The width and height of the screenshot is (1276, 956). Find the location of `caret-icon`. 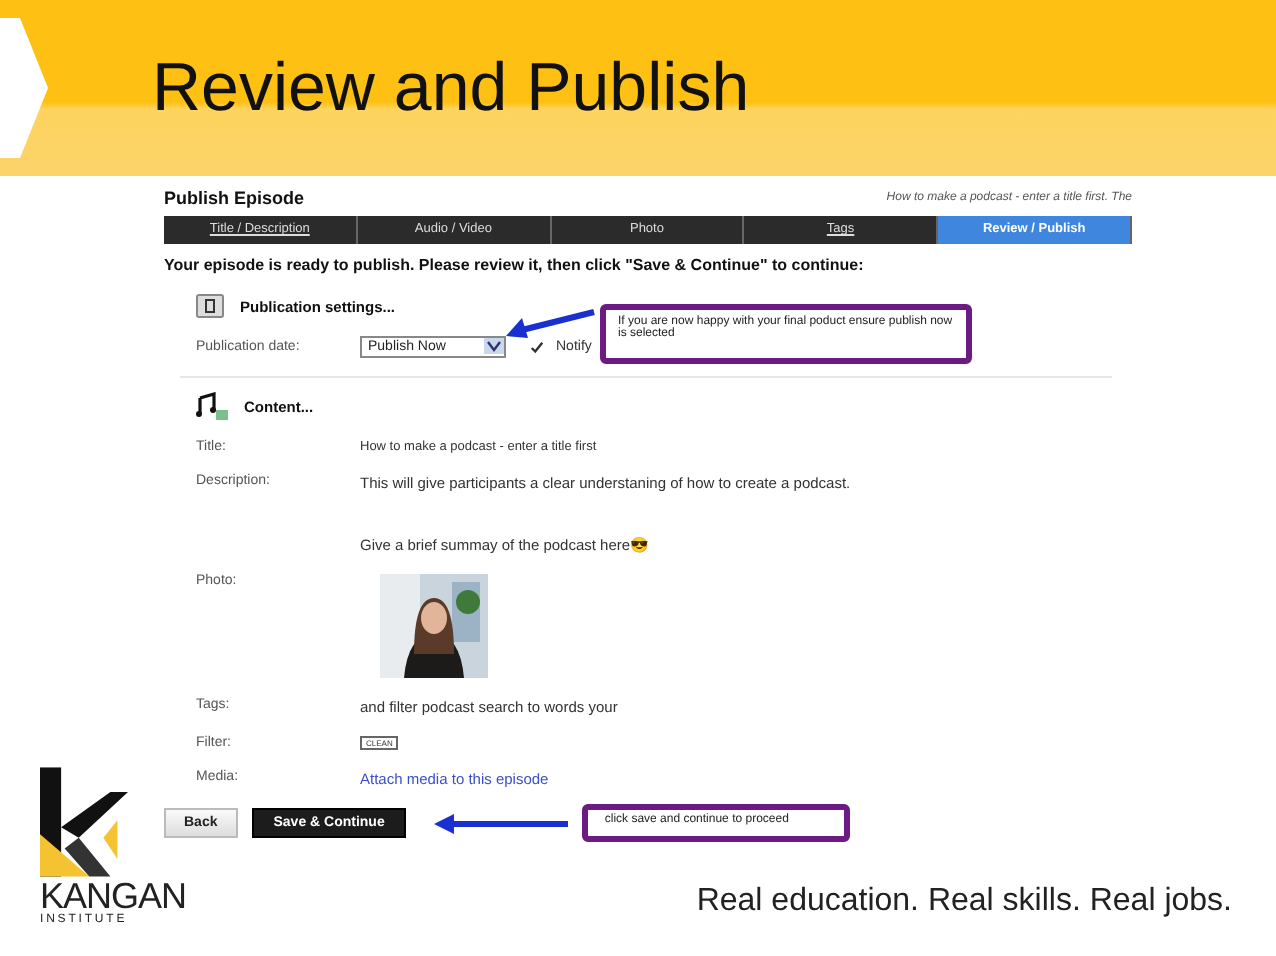

caret-icon is located at coordinates (494, 346).